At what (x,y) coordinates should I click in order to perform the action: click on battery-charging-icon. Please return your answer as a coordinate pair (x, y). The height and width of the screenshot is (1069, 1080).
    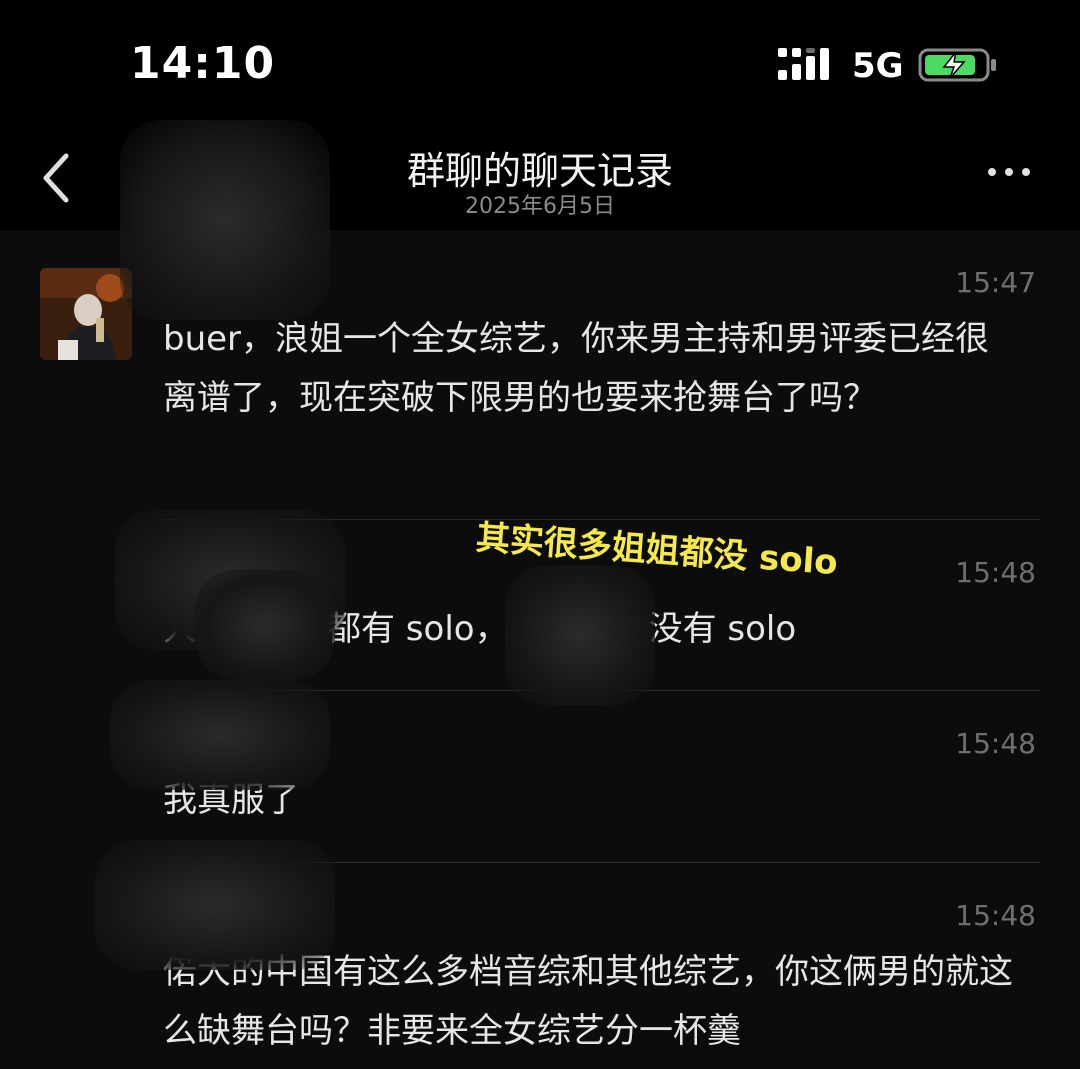
    Looking at the image, I should click on (957, 65).